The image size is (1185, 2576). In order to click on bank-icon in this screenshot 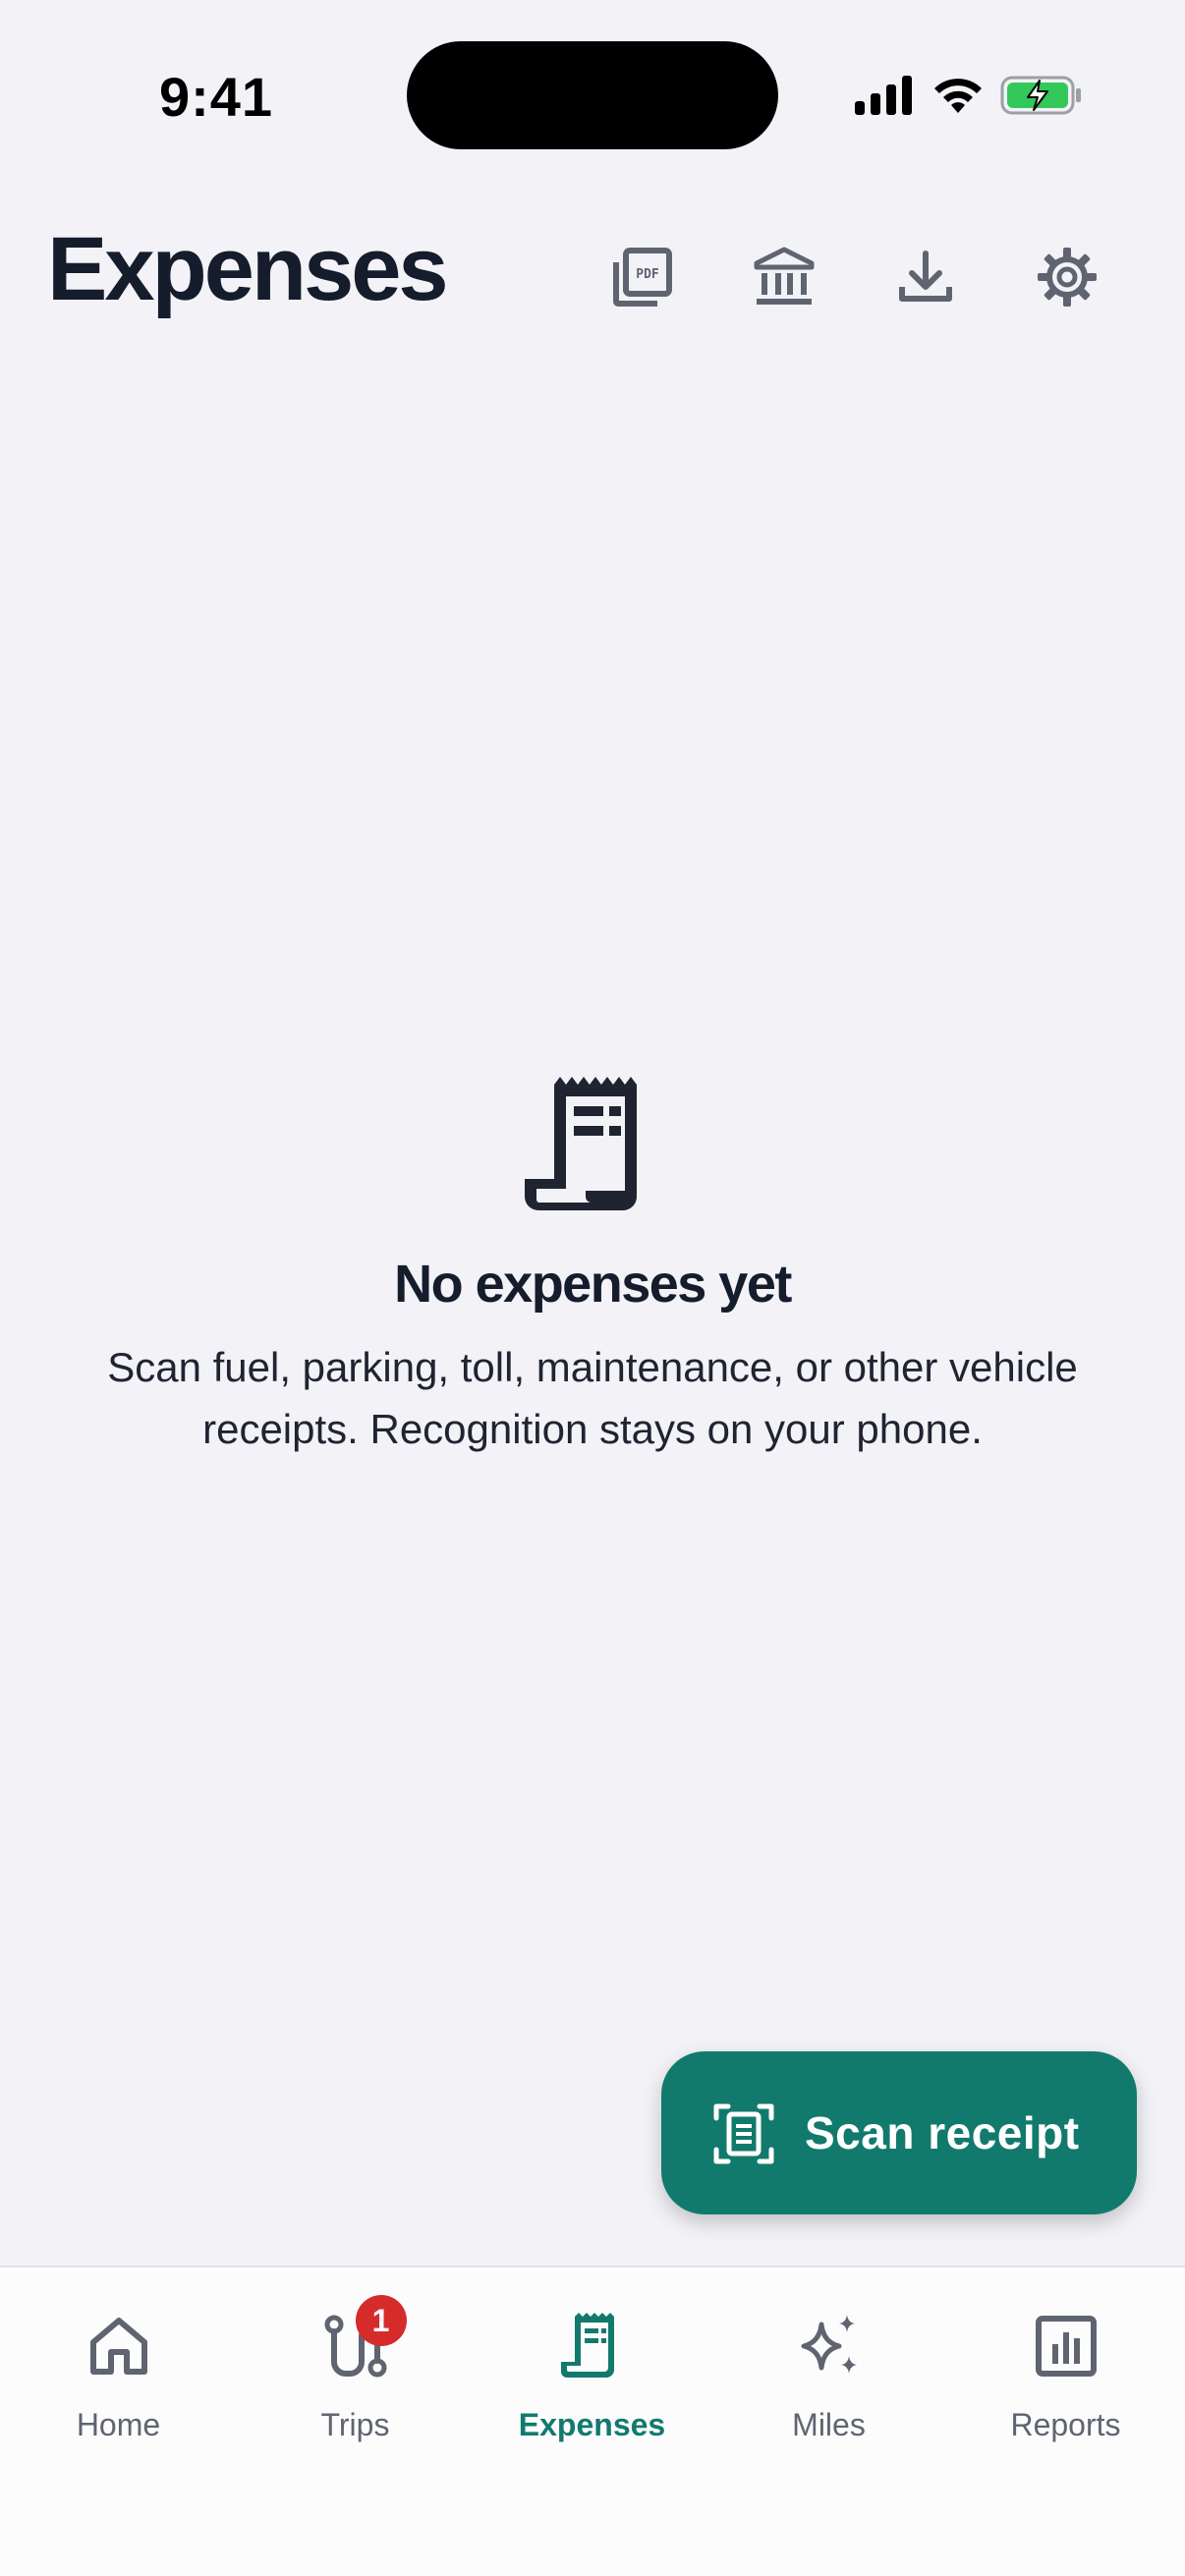, I will do `click(784, 276)`.